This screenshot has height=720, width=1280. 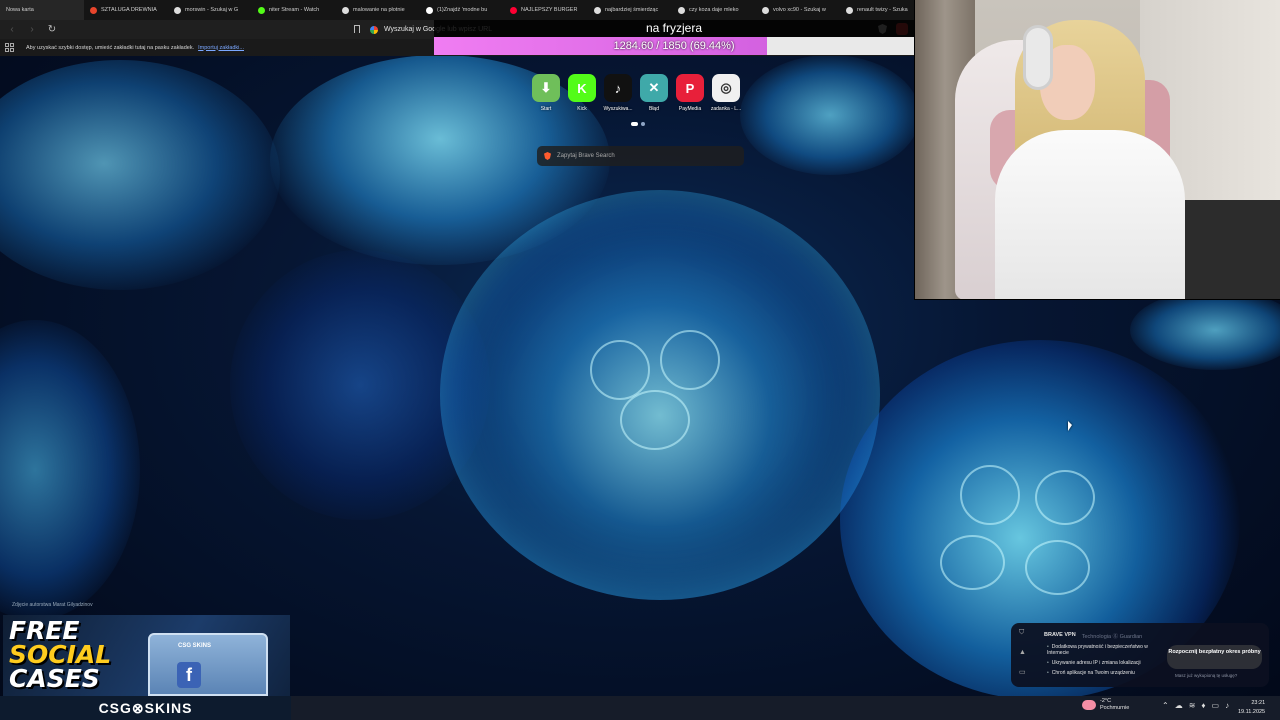 I want to click on browser-tab: (1)Znajdź 'modne bu, so click(x=462, y=10).